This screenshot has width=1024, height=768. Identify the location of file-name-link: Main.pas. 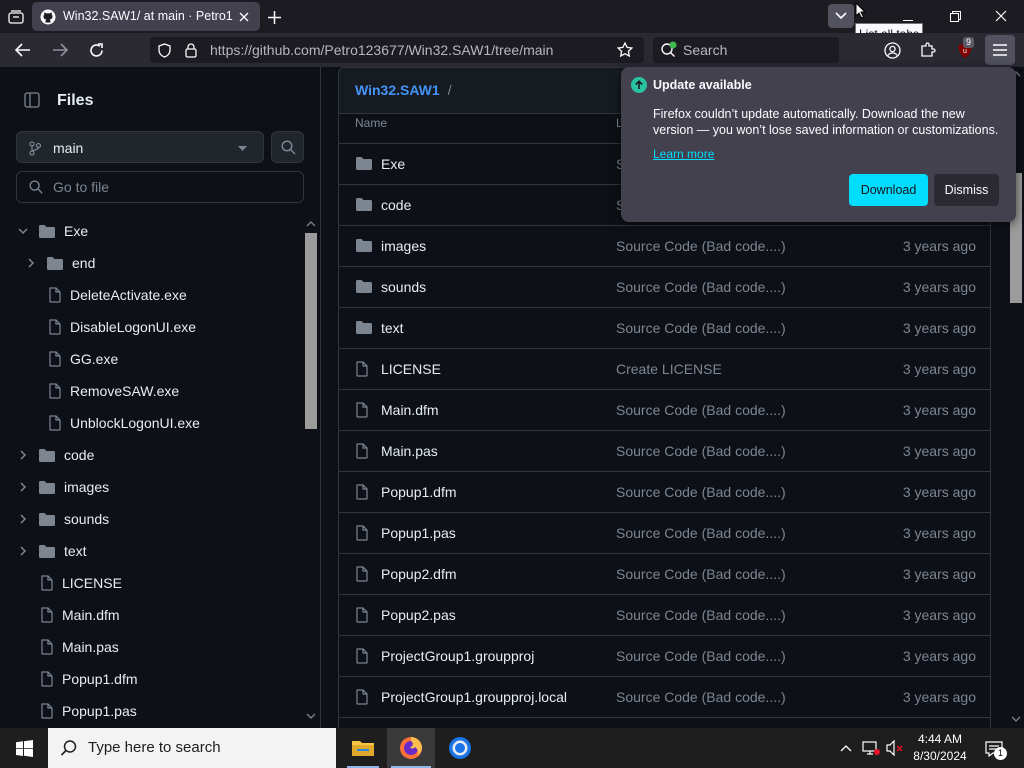
(409, 451).